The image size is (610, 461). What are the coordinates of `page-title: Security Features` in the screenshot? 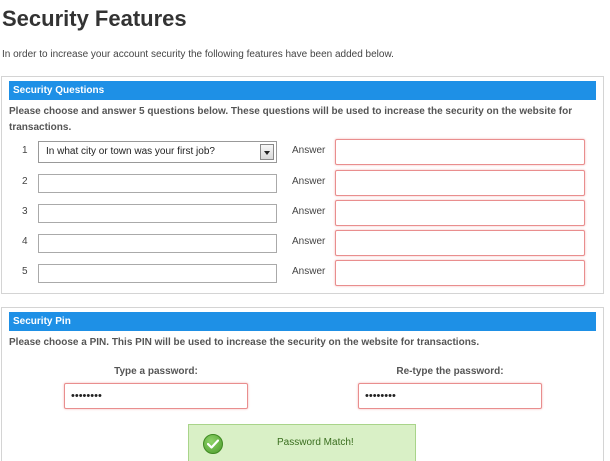 It's located at (94, 18).